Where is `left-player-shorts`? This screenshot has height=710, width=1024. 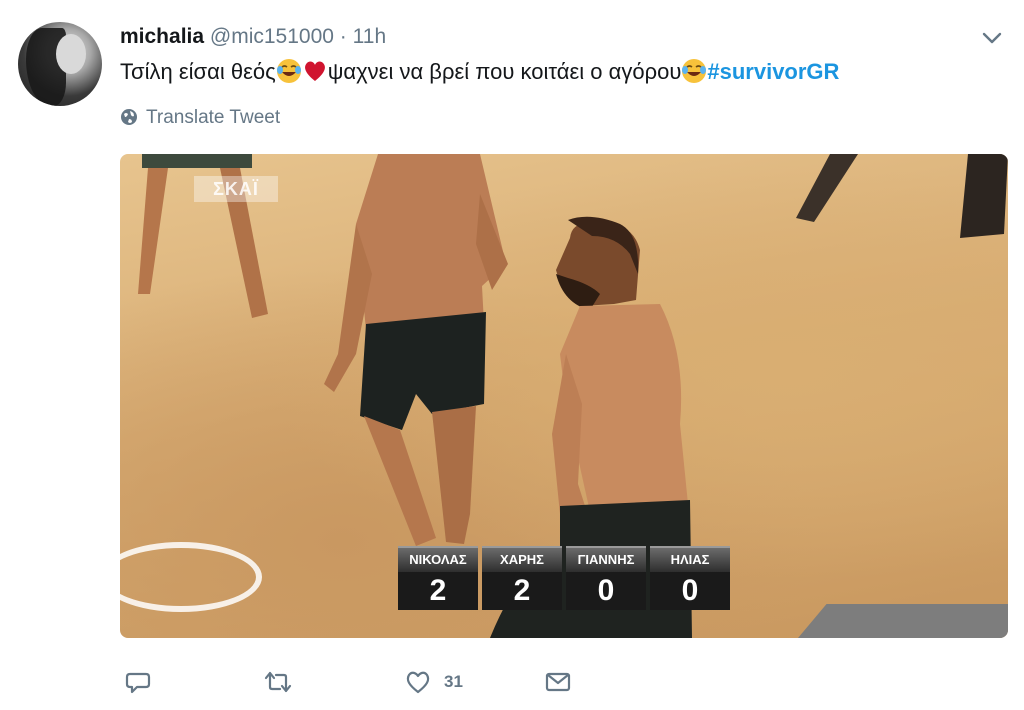
left-player-shorts is located at coordinates (197, 161).